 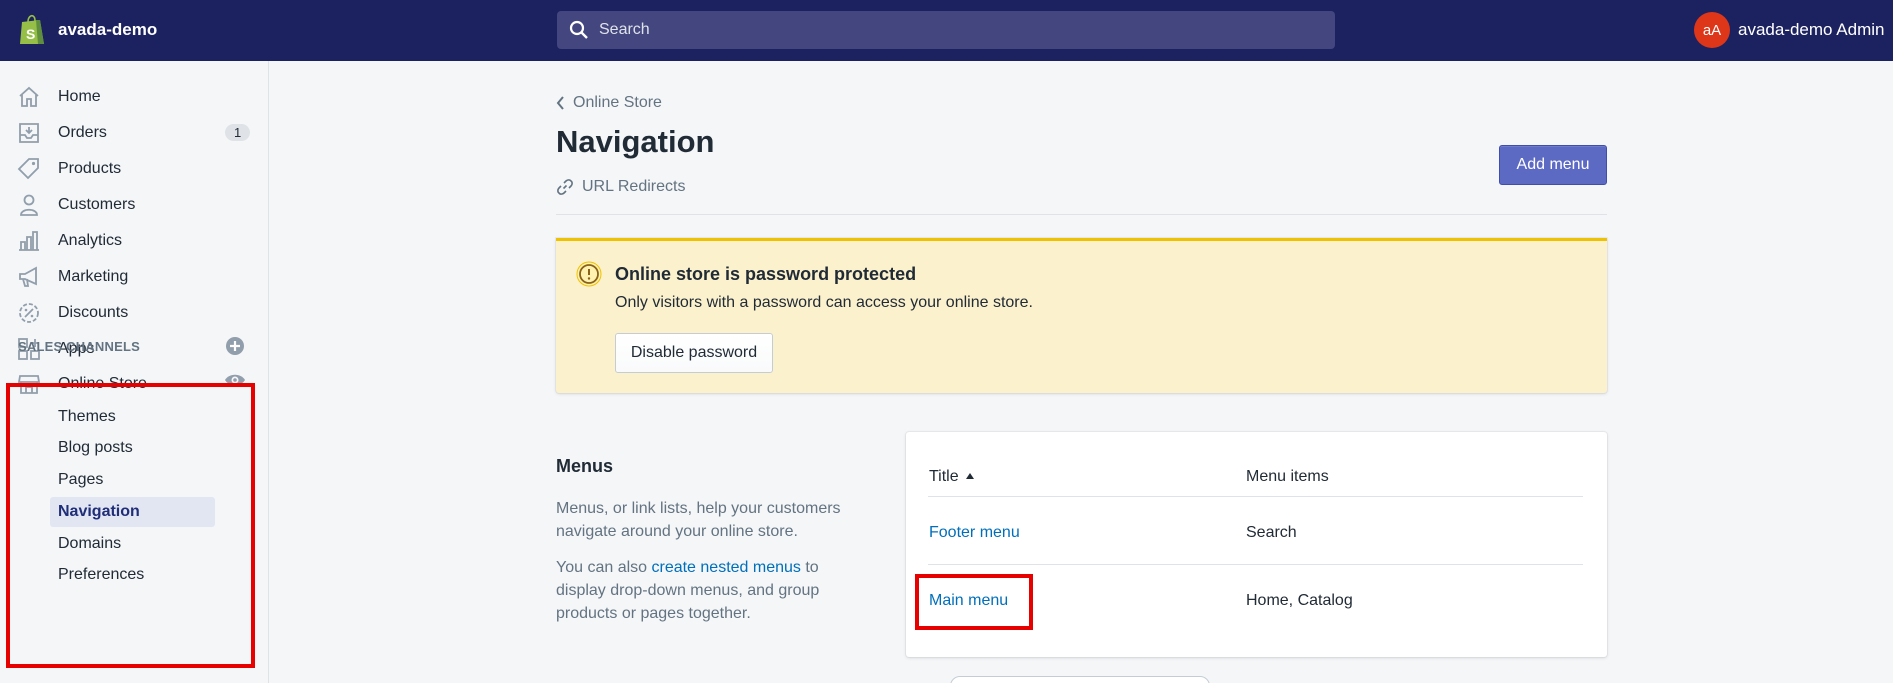 I want to click on sidebar-item-customers: Customers, so click(x=134, y=205).